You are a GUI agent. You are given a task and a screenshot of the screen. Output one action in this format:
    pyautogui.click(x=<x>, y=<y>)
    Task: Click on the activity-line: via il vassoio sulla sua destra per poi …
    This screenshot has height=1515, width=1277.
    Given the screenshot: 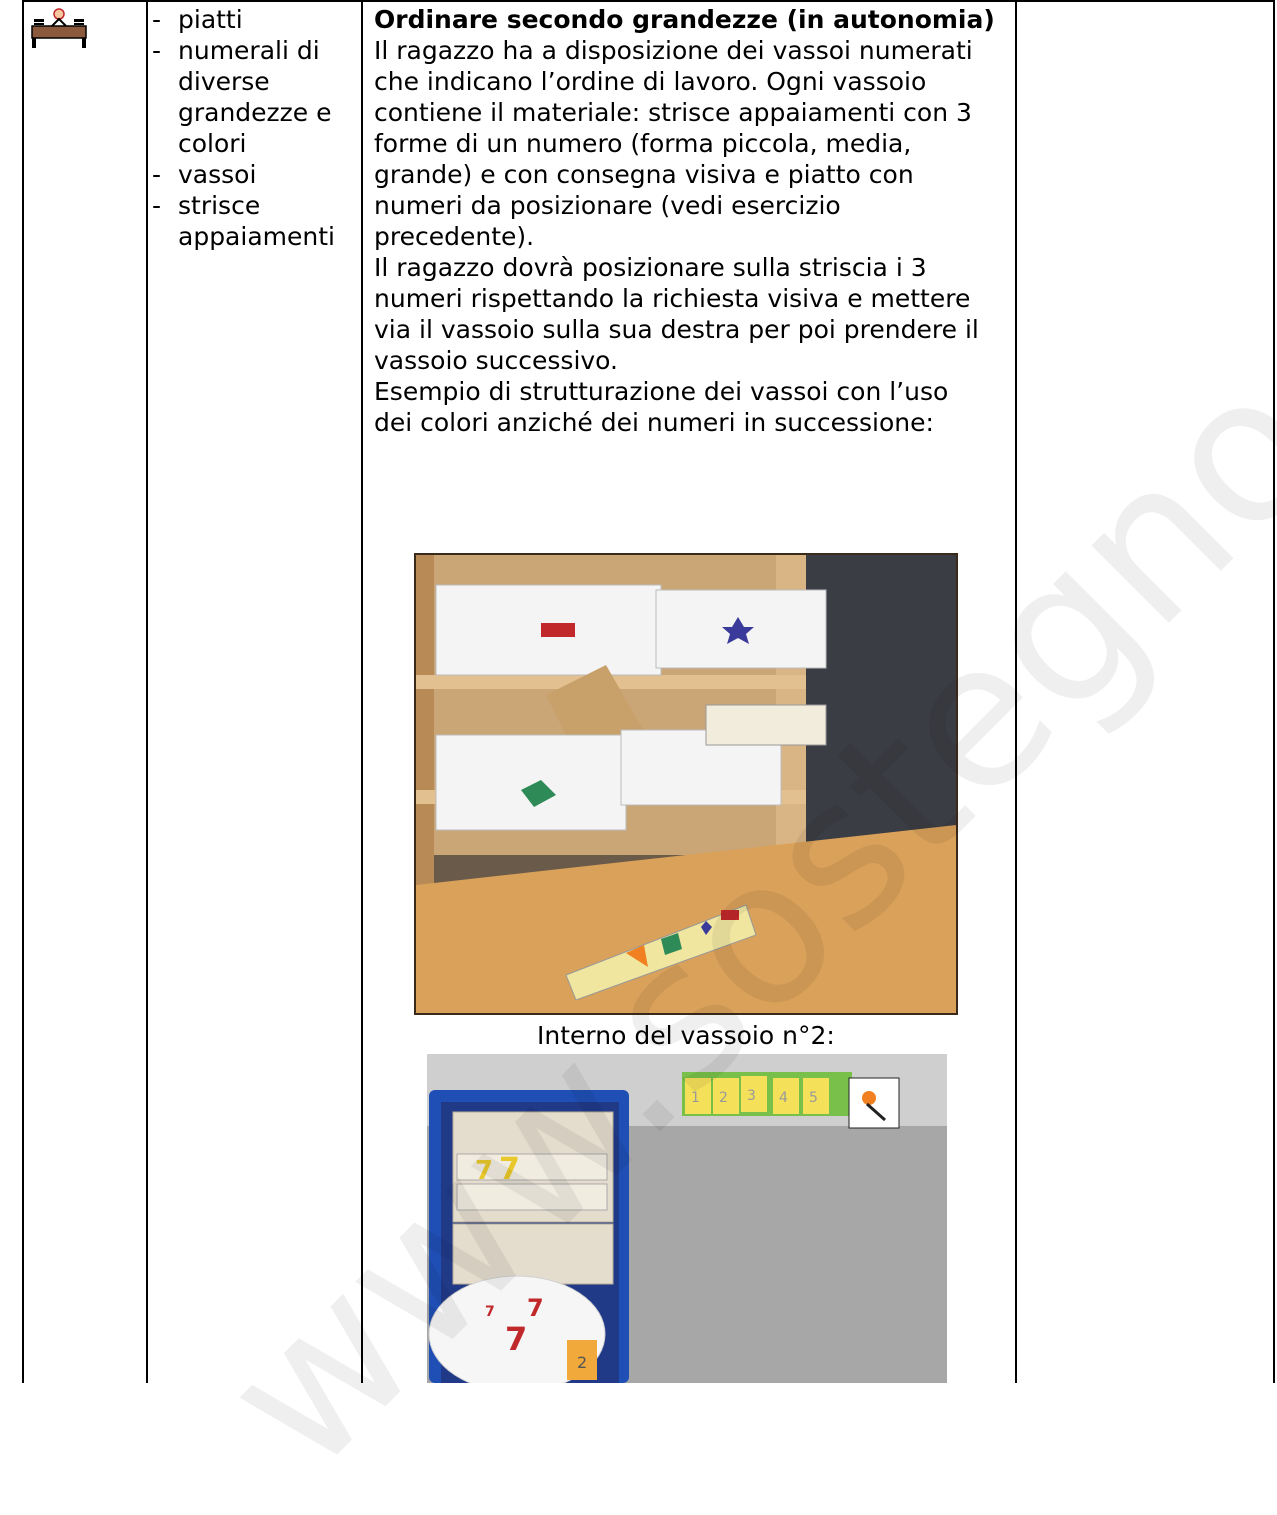 What is the action you would take?
    pyautogui.click(x=676, y=329)
    